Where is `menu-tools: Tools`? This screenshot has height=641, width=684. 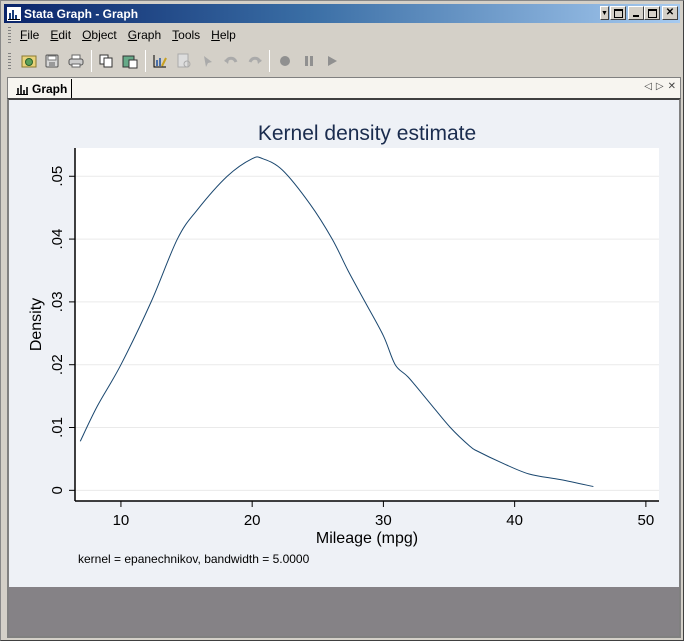 menu-tools: Tools is located at coordinates (188, 35).